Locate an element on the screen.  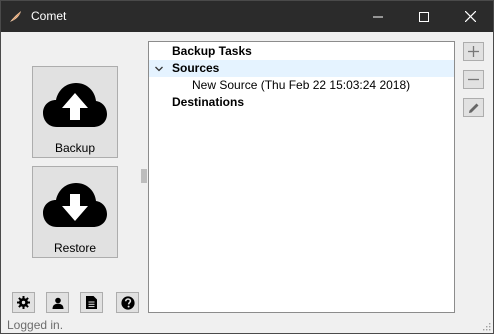
add-button is located at coordinates (473, 51).